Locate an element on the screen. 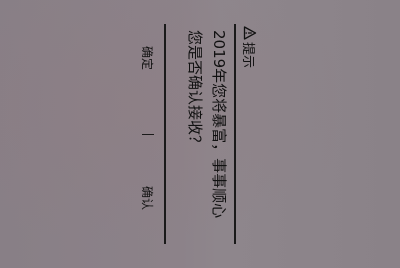 This screenshot has width=400, height=268. dialog-title: 提示 is located at coordinates (248, 55).